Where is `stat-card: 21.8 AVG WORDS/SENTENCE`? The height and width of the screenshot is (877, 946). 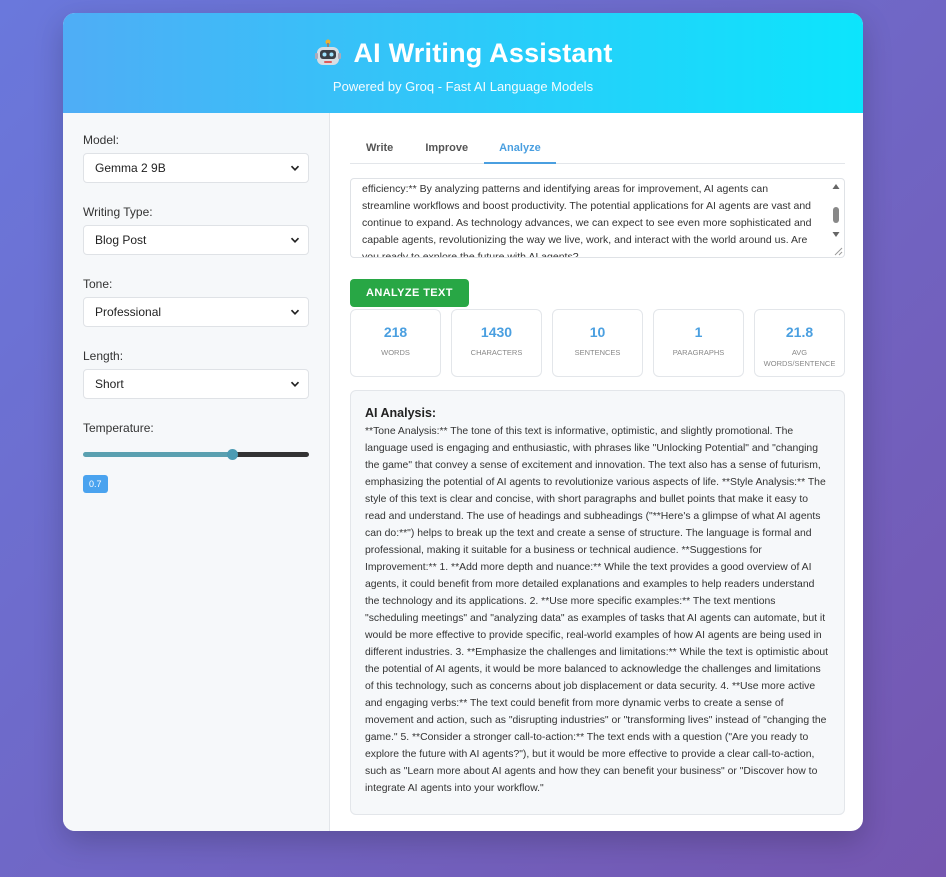 stat-card: 21.8 AVG WORDS/SENTENCE is located at coordinates (799, 343).